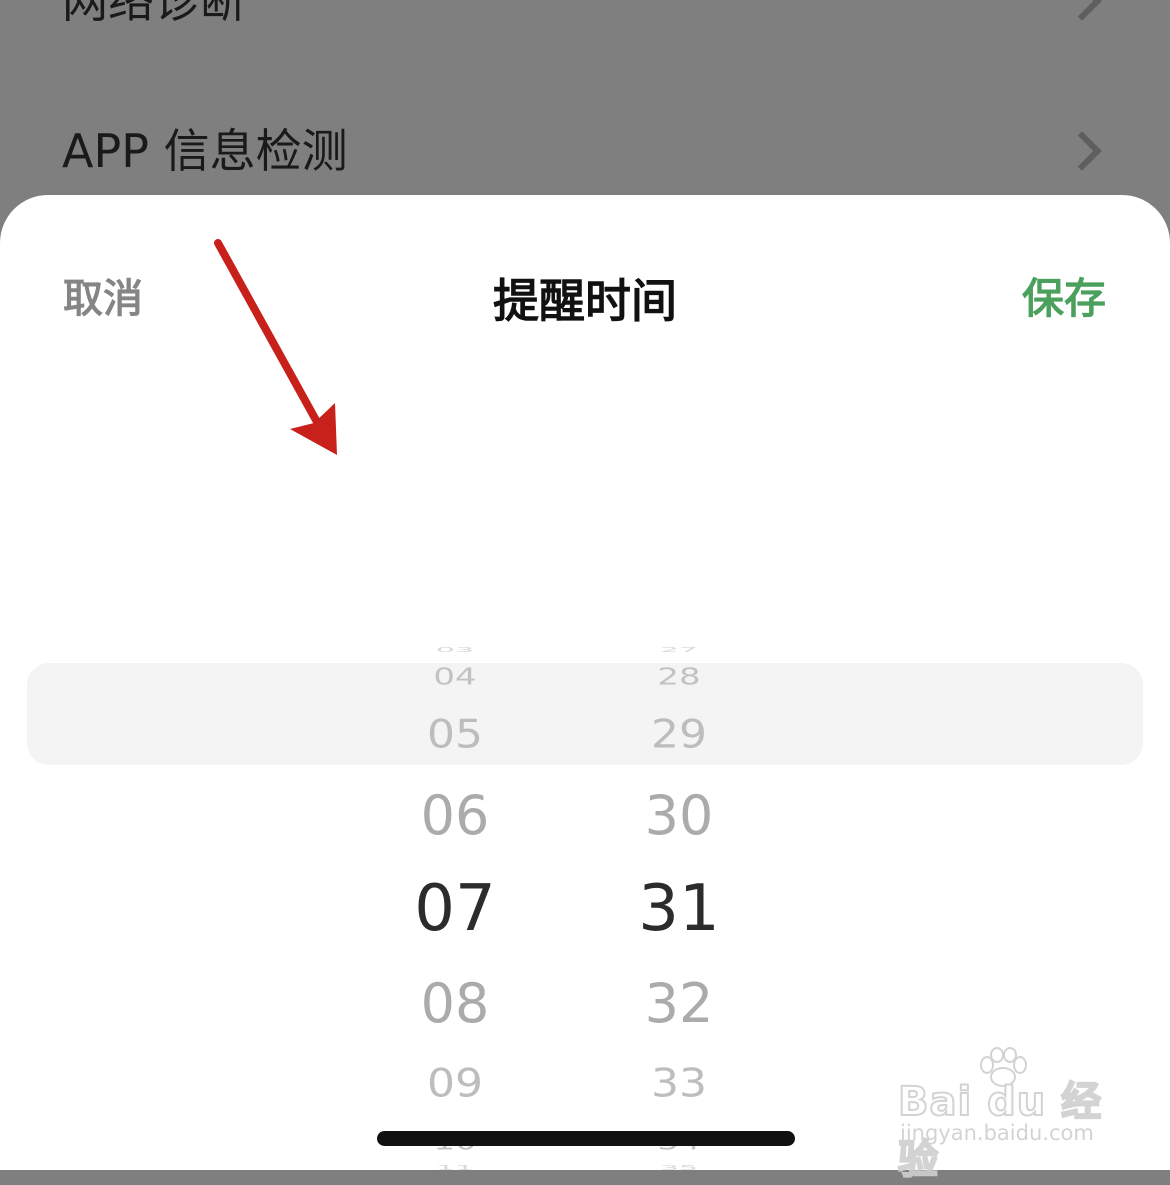 This screenshot has width=1170, height=1185. What do you see at coordinates (455, 735) in the screenshot?
I see `hour-option: 05` at bounding box center [455, 735].